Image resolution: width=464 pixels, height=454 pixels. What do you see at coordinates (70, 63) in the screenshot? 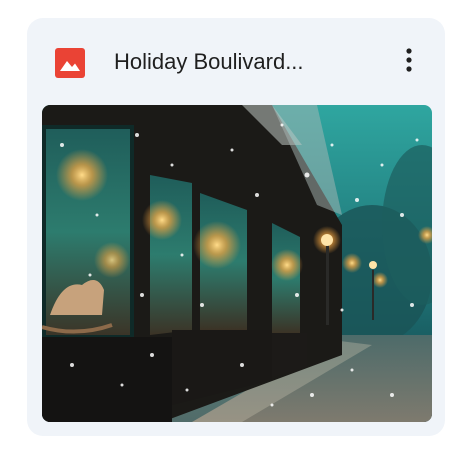
I see `image-file-icon` at bounding box center [70, 63].